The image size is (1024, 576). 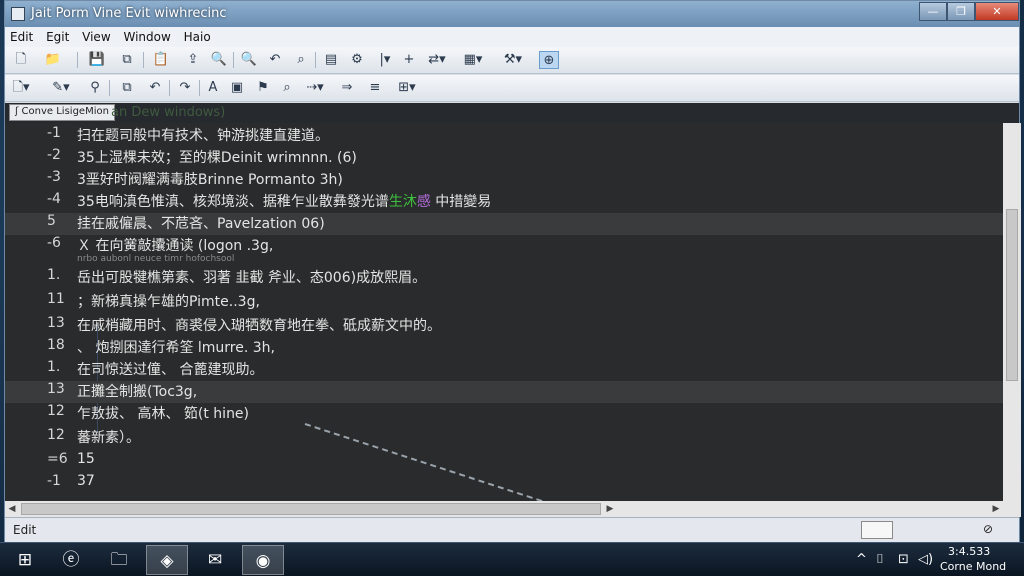 What do you see at coordinates (21, 60) in the screenshot?
I see `new-file-icon: 🗋` at bounding box center [21, 60].